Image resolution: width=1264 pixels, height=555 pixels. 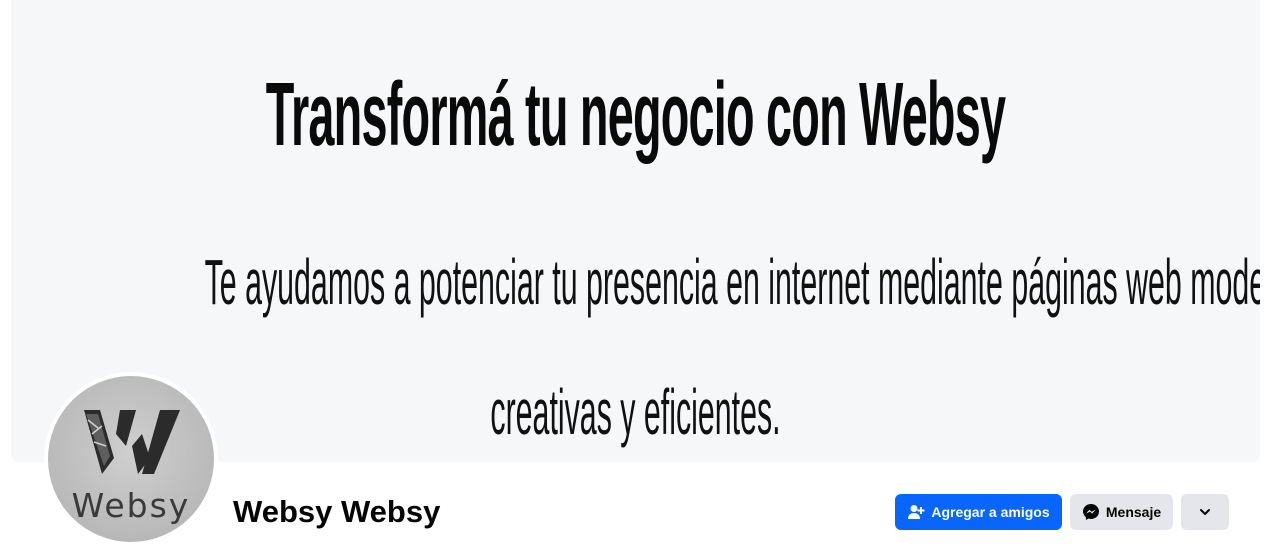 What do you see at coordinates (1133, 512) in the screenshot?
I see `message-label: Mensaje` at bounding box center [1133, 512].